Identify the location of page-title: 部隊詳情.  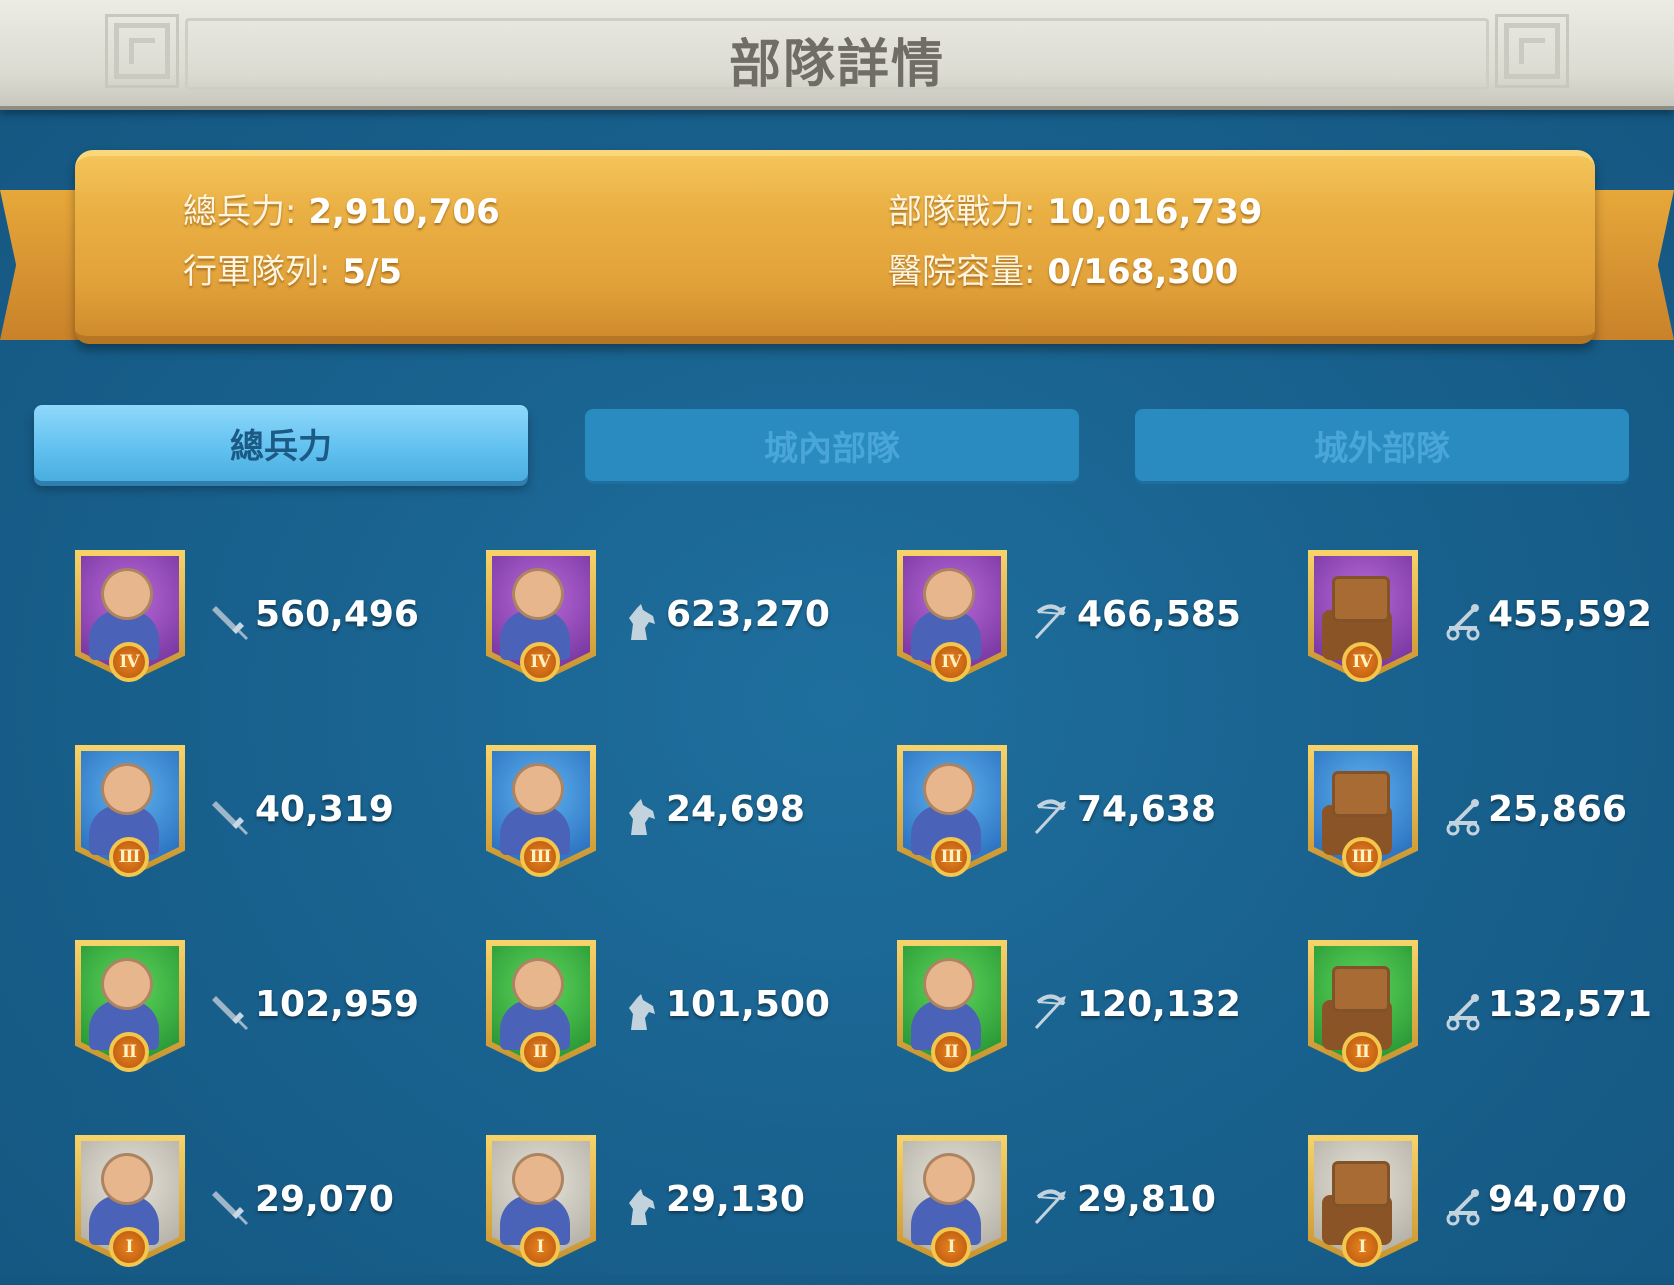
(836, 65).